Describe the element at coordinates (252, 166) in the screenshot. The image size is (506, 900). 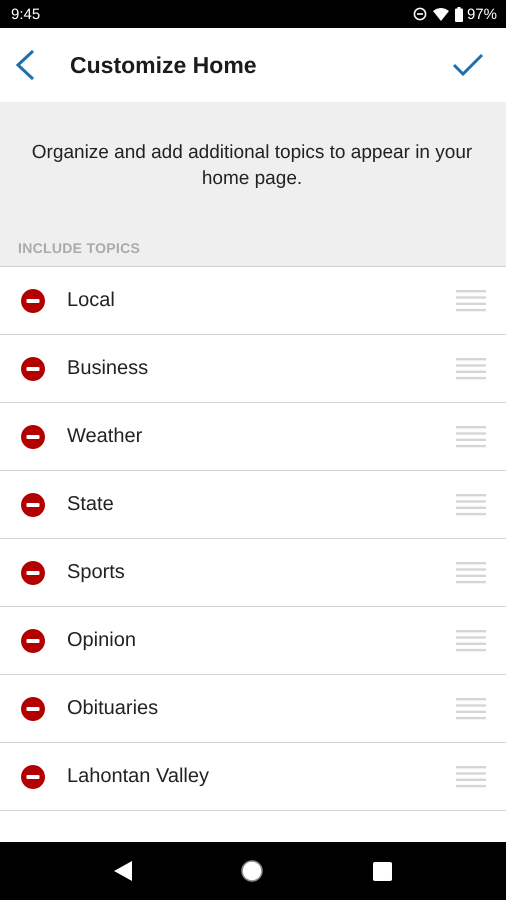
I see `intro-text: Organize and add additional topics to appear in your home page.` at that location.